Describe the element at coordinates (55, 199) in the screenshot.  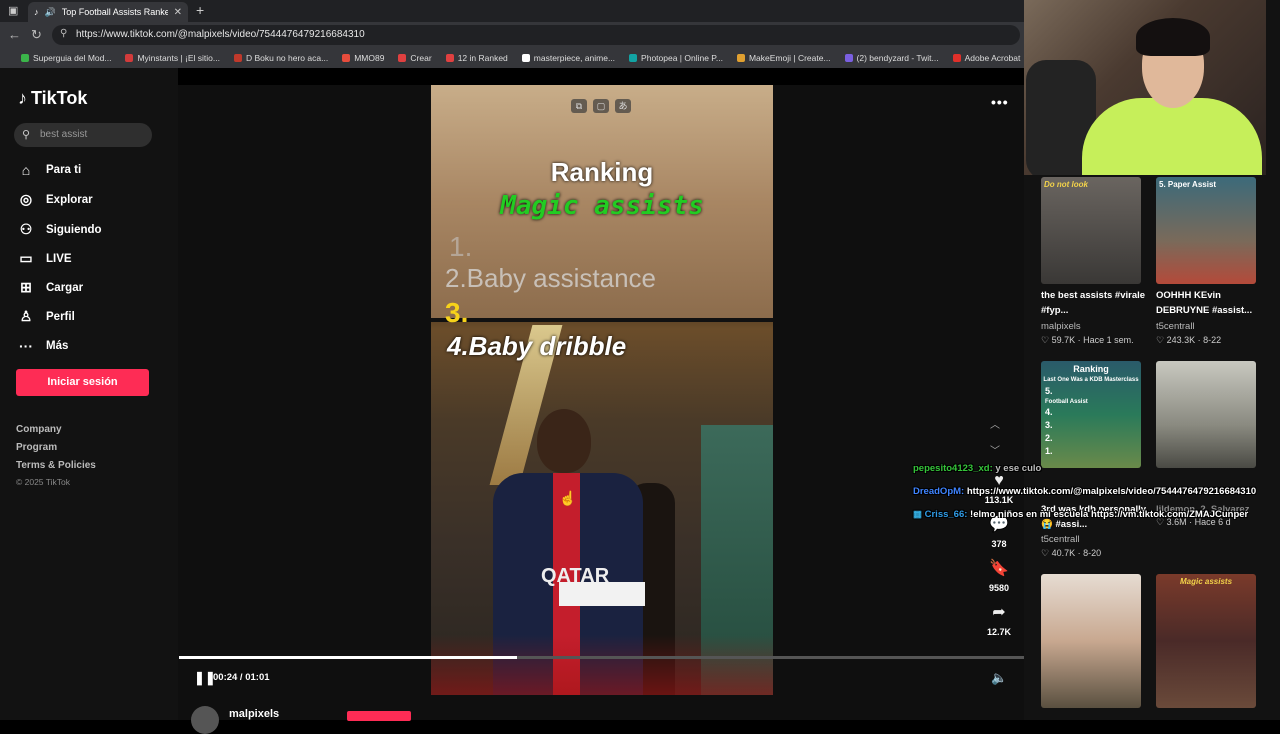
I see `sidebar-item-1: ◎ Explorar` at that location.